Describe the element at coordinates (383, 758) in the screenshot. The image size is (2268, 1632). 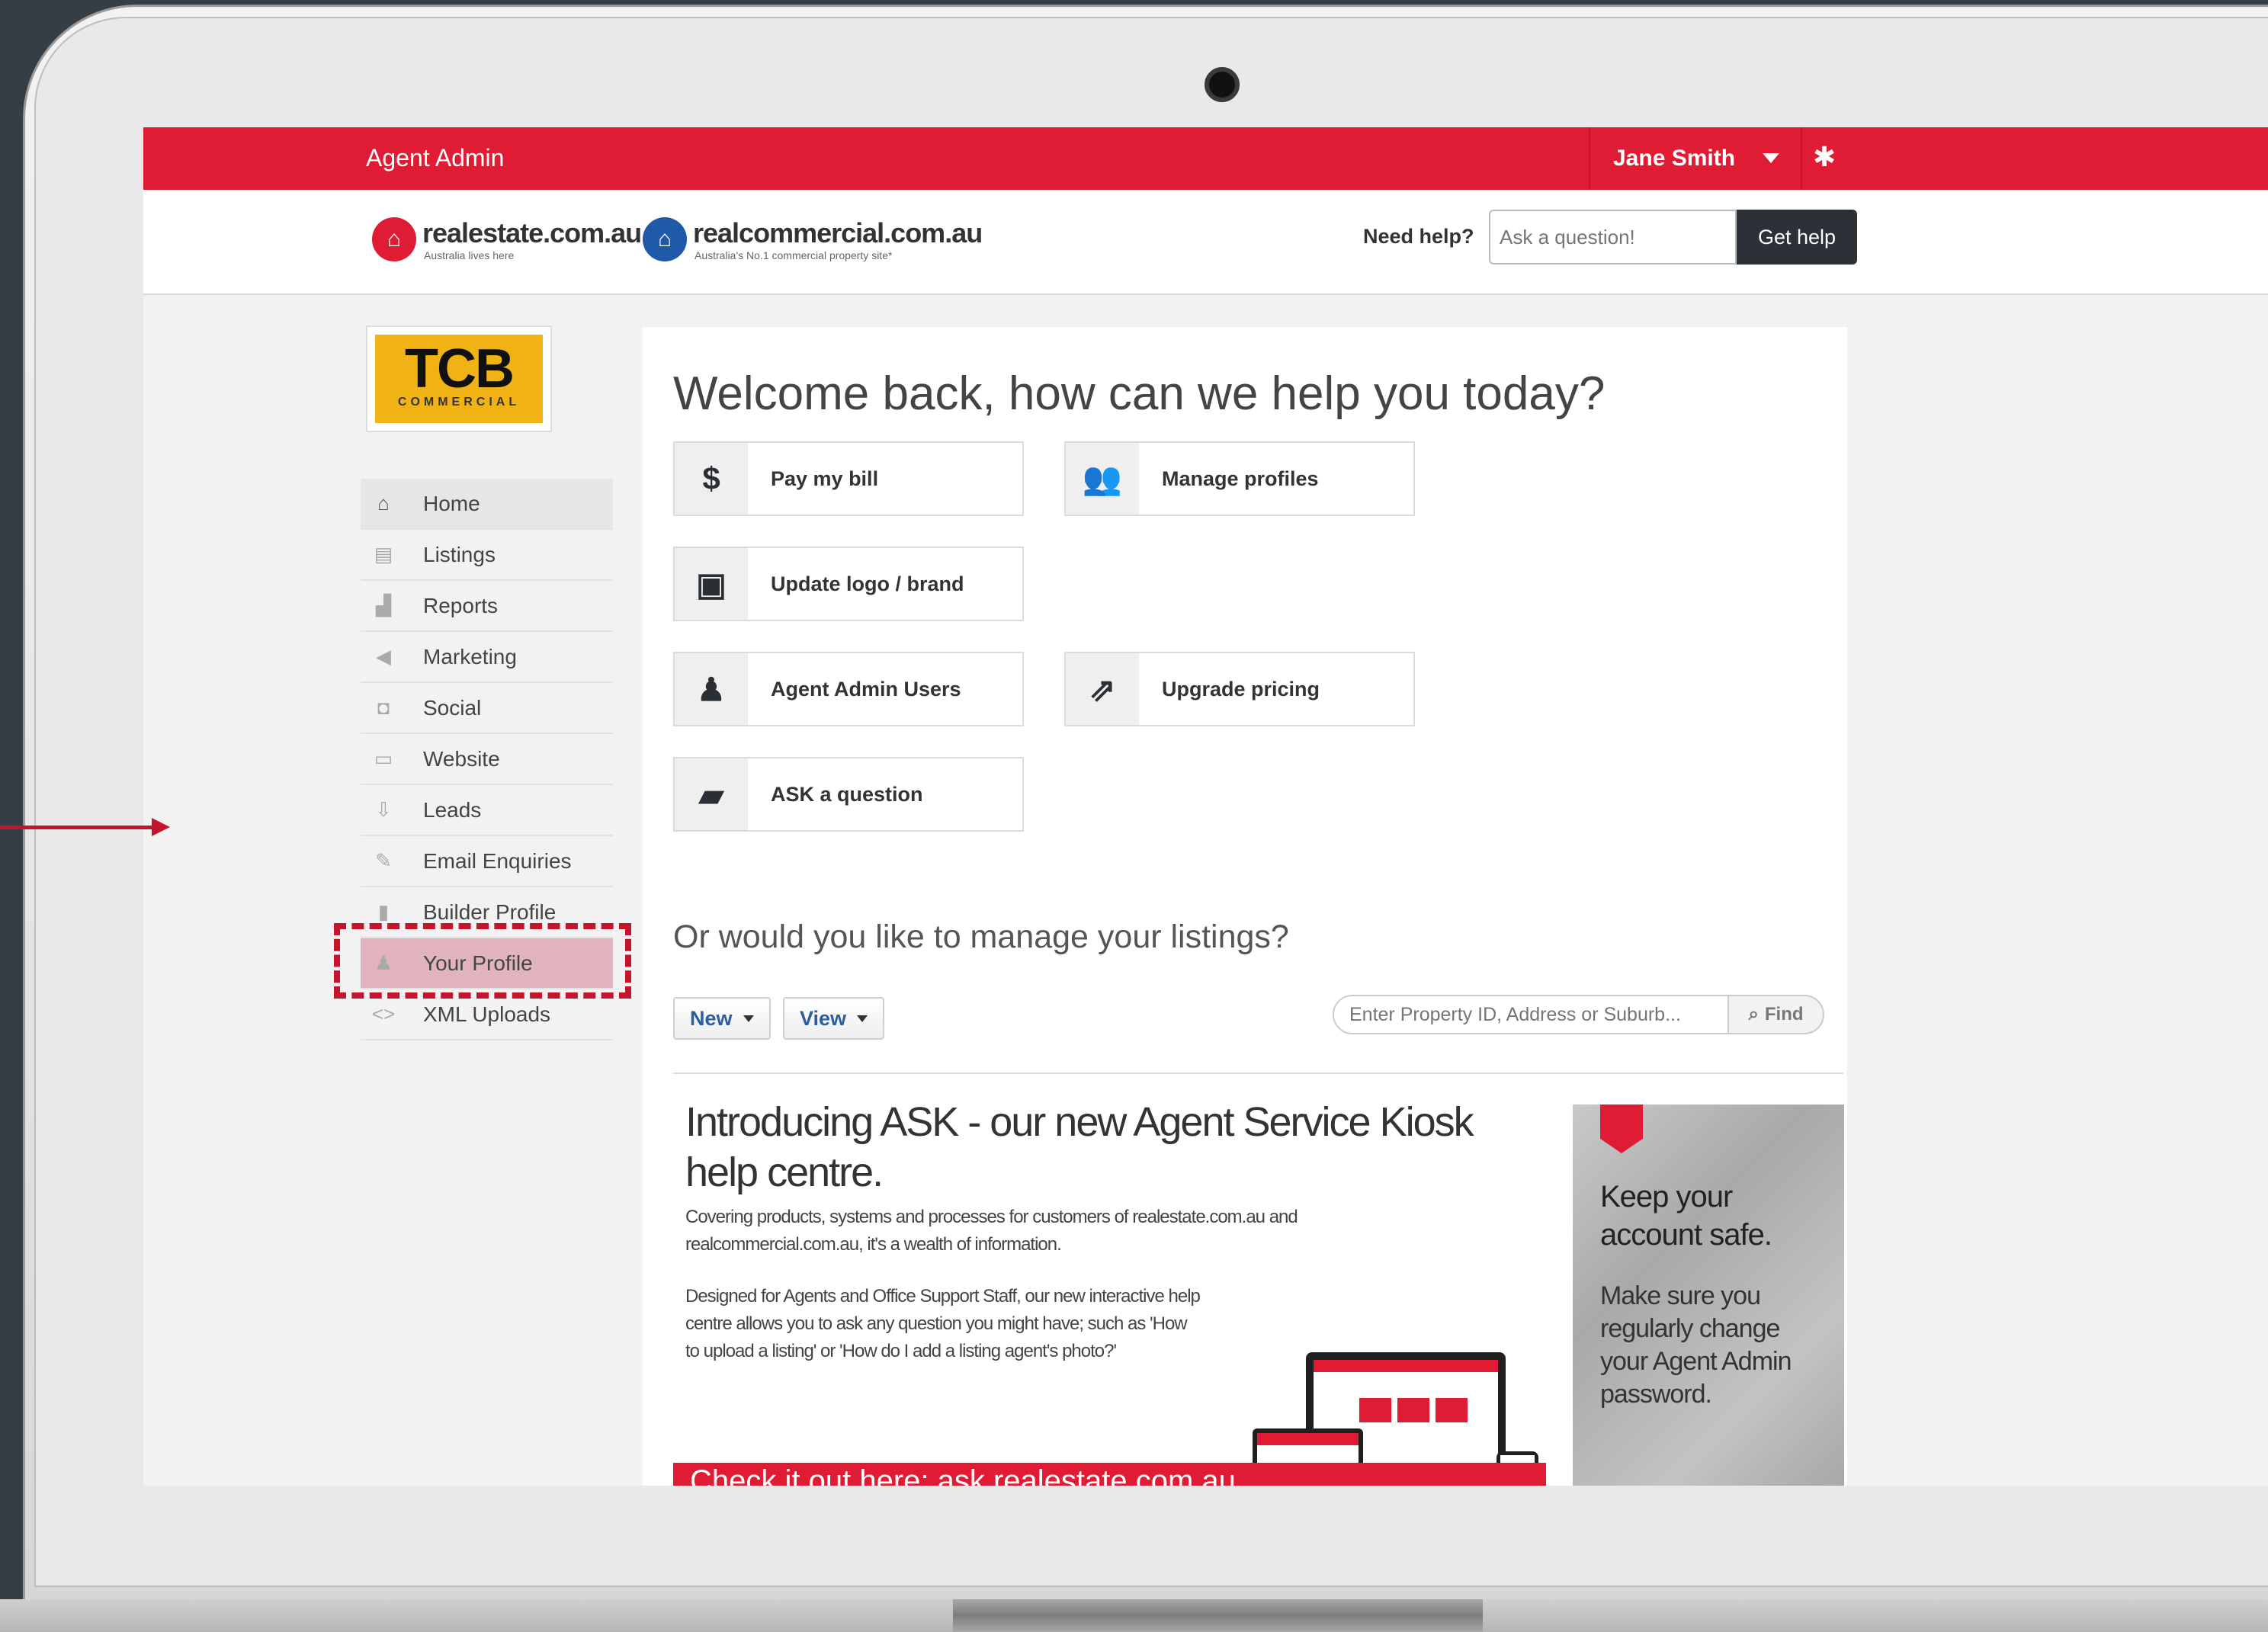
I see `website-icon: ▭` at that location.